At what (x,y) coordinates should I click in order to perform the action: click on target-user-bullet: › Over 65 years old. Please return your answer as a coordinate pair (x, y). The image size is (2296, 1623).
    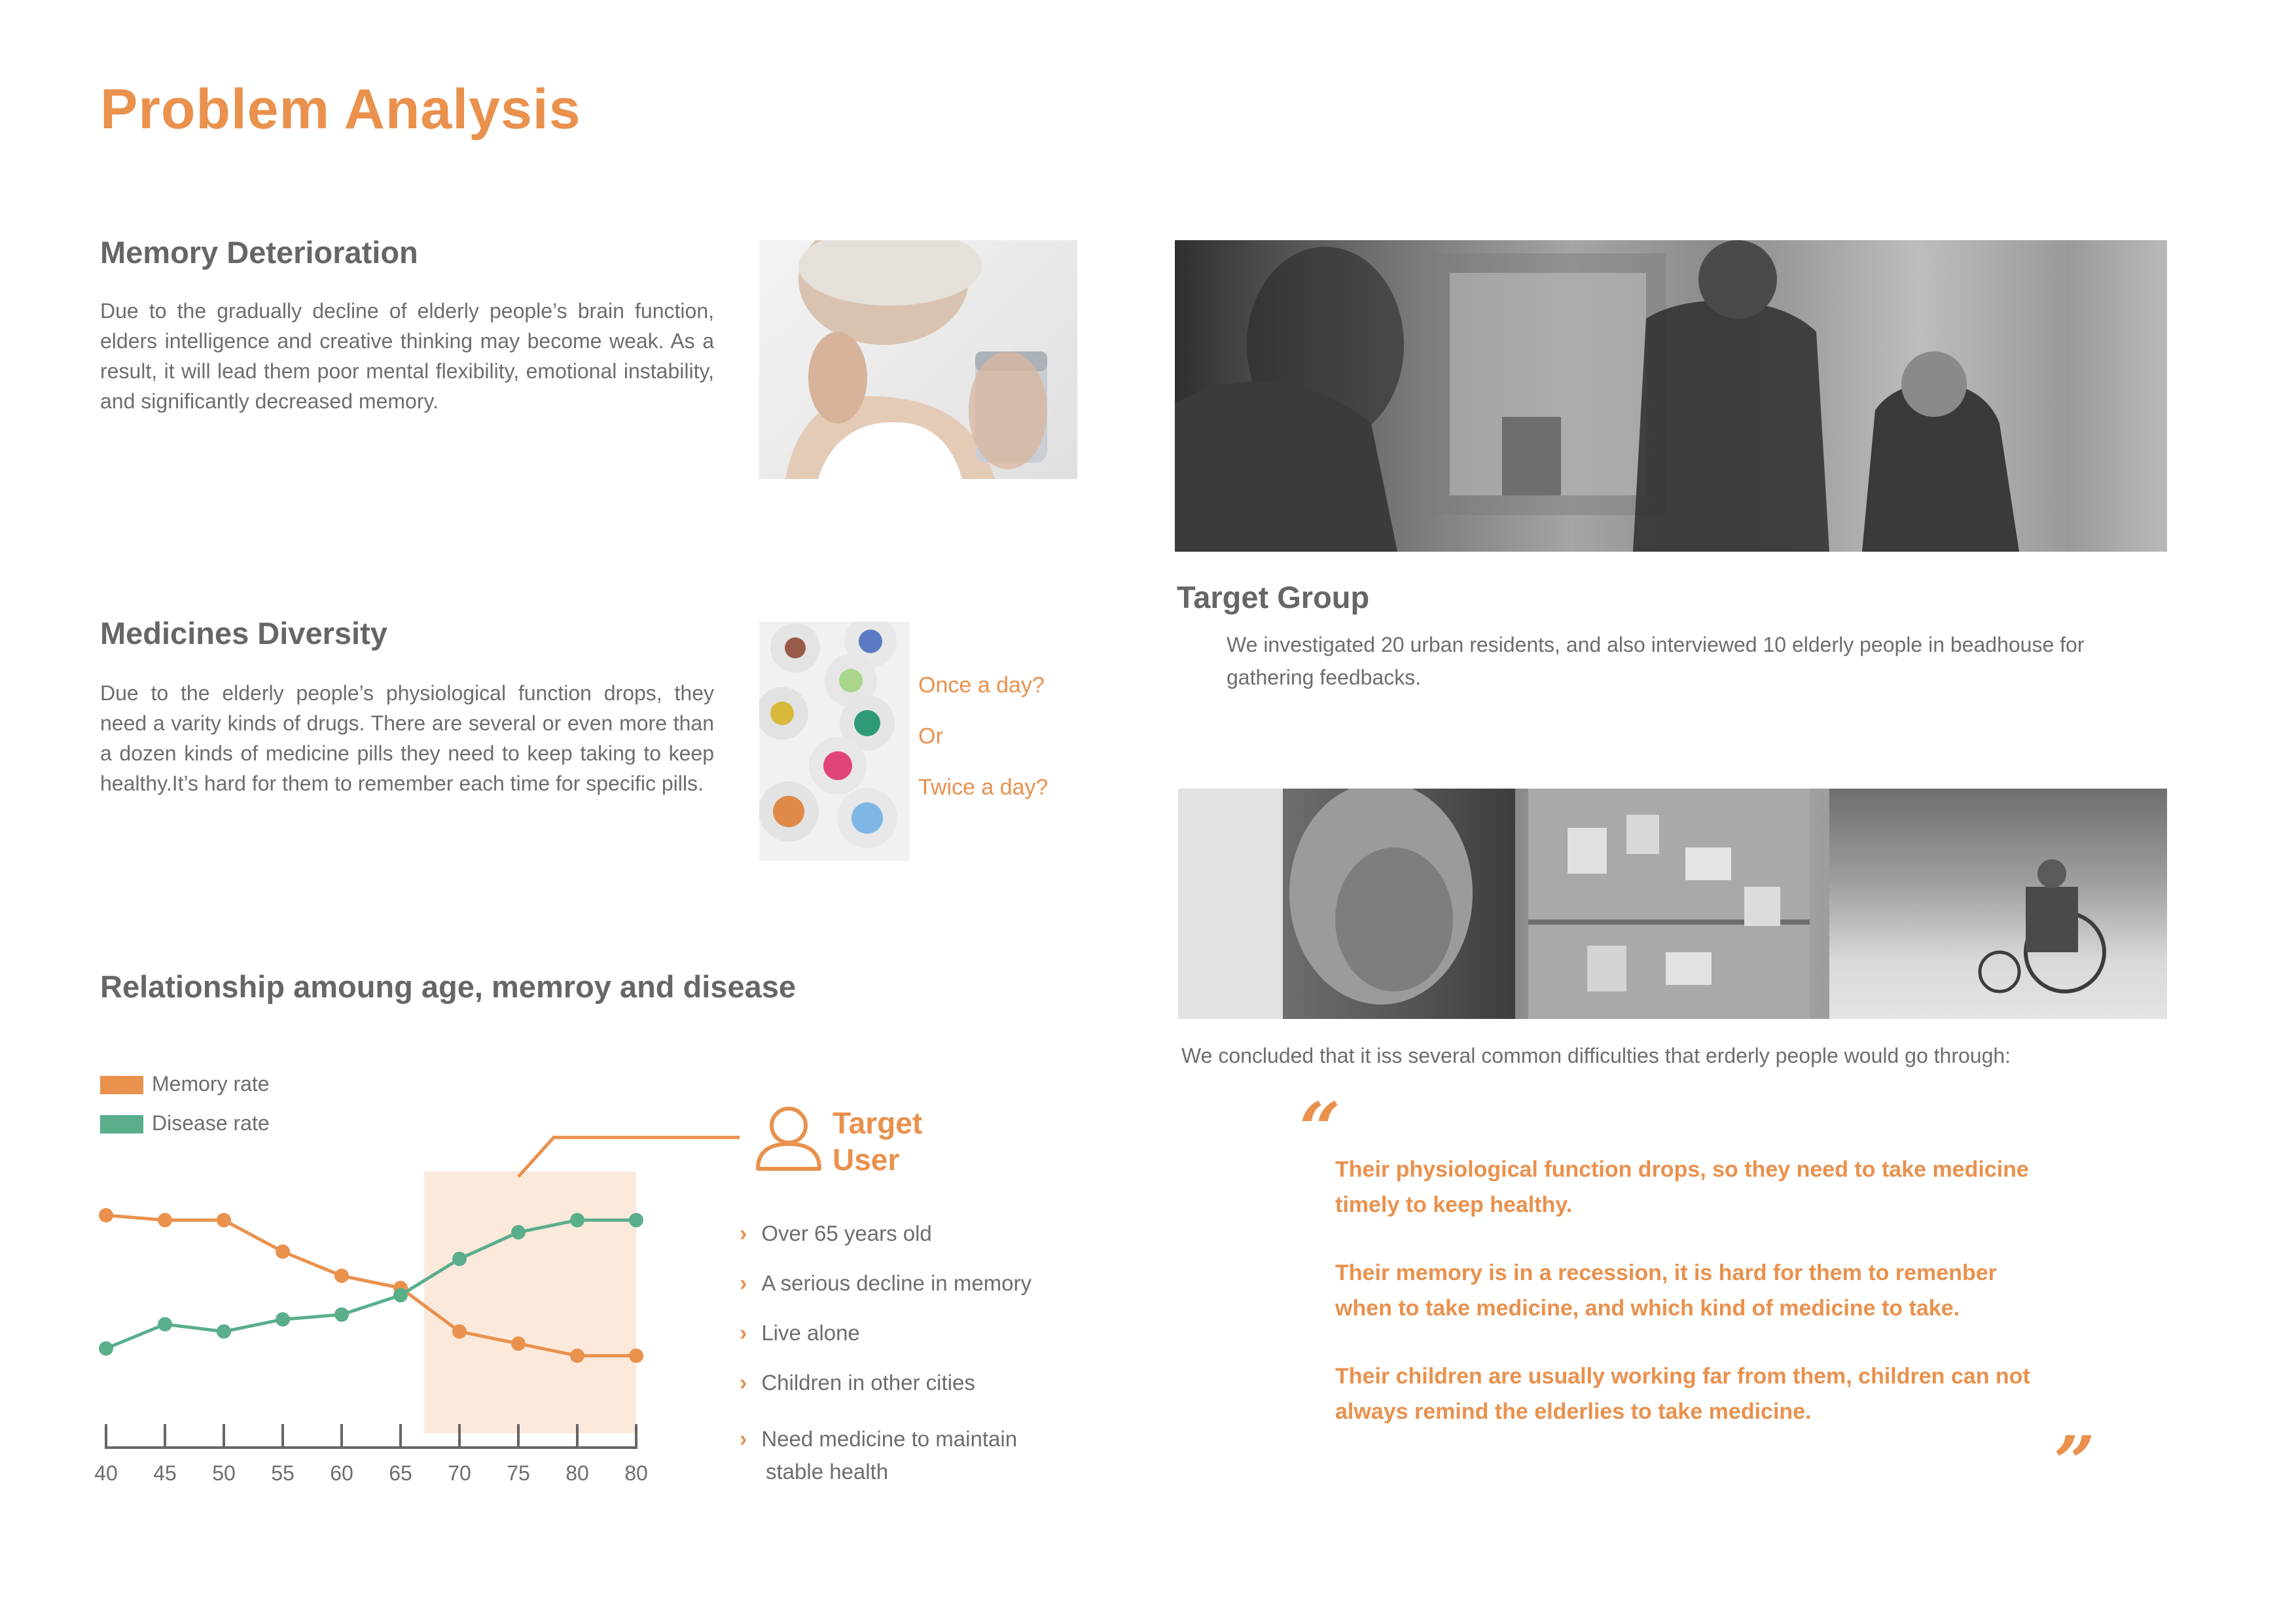
    Looking at the image, I should click on (836, 1233).